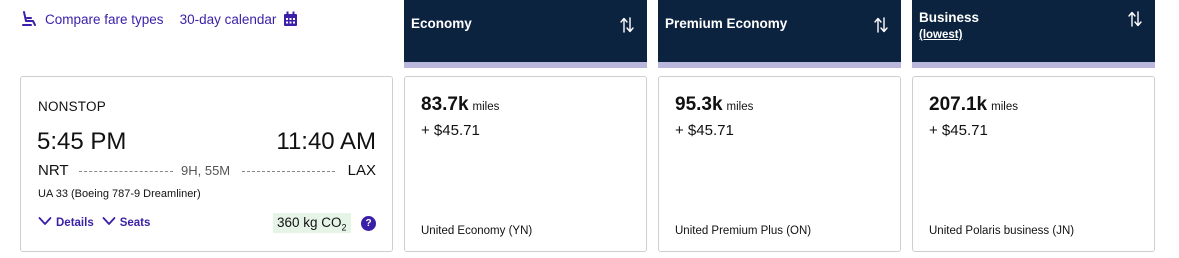 The width and height of the screenshot is (1179, 258). I want to click on fare-miles: 207.1k miles, so click(973, 105).